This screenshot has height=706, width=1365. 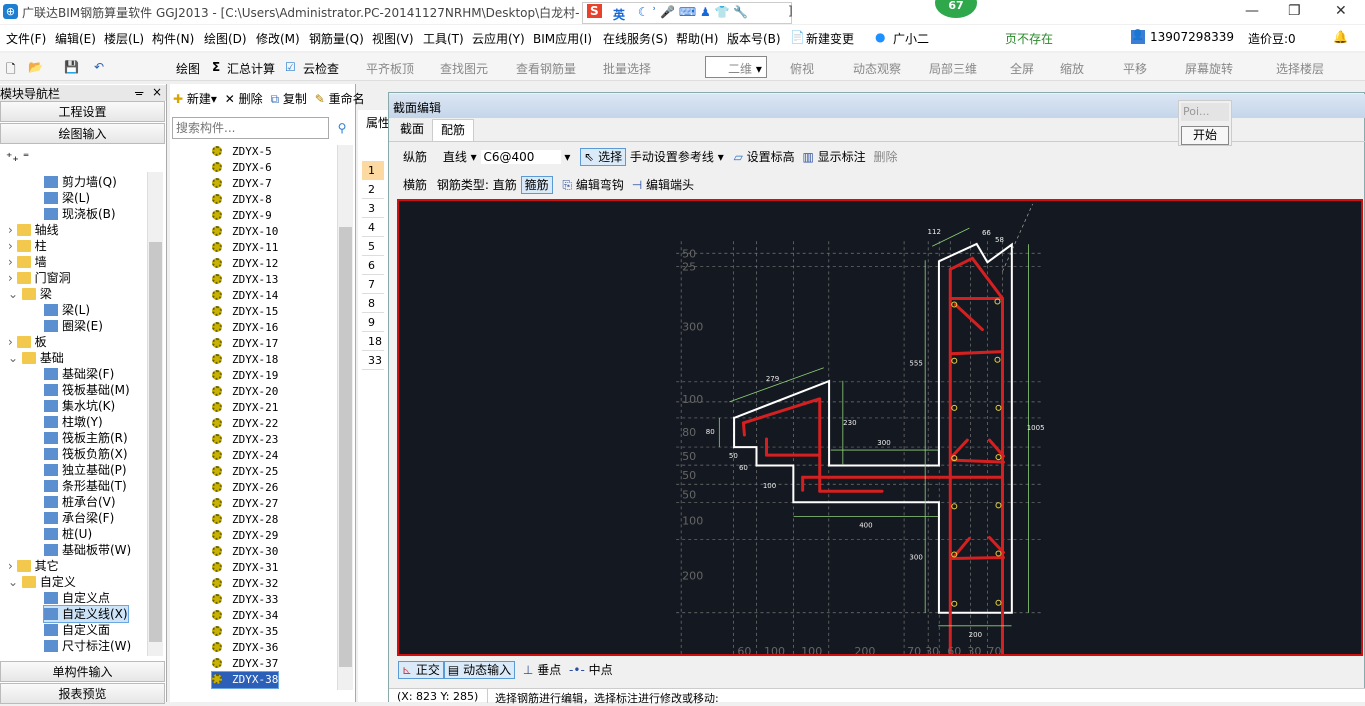 What do you see at coordinates (245, 280) in the screenshot?
I see `component-list-item: ZDYX-13` at bounding box center [245, 280].